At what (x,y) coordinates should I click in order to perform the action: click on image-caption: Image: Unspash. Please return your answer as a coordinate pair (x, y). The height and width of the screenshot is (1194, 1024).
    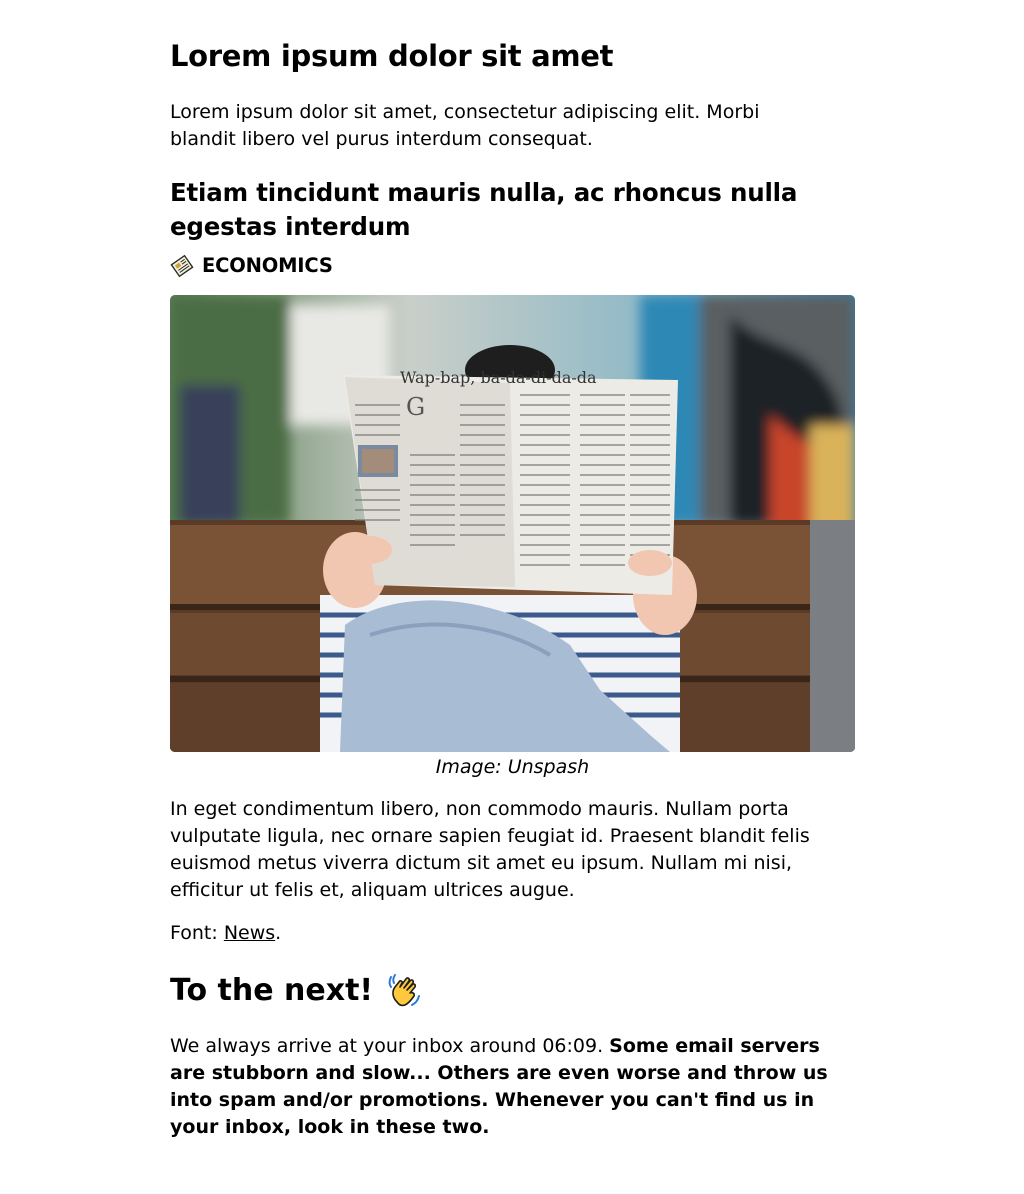
    Looking at the image, I should click on (512, 767).